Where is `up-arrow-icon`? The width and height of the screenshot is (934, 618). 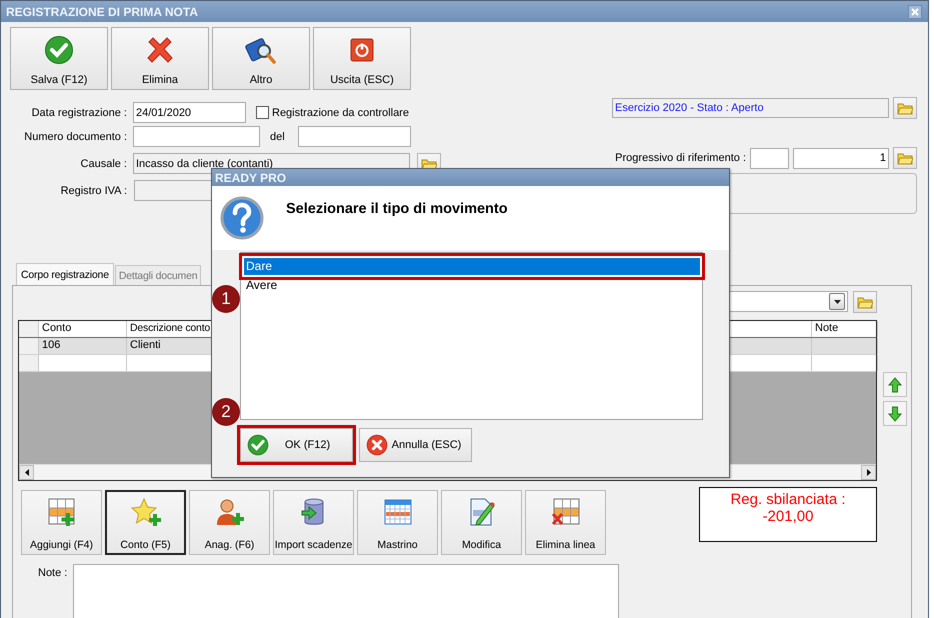
up-arrow-icon is located at coordinates (895, 384).